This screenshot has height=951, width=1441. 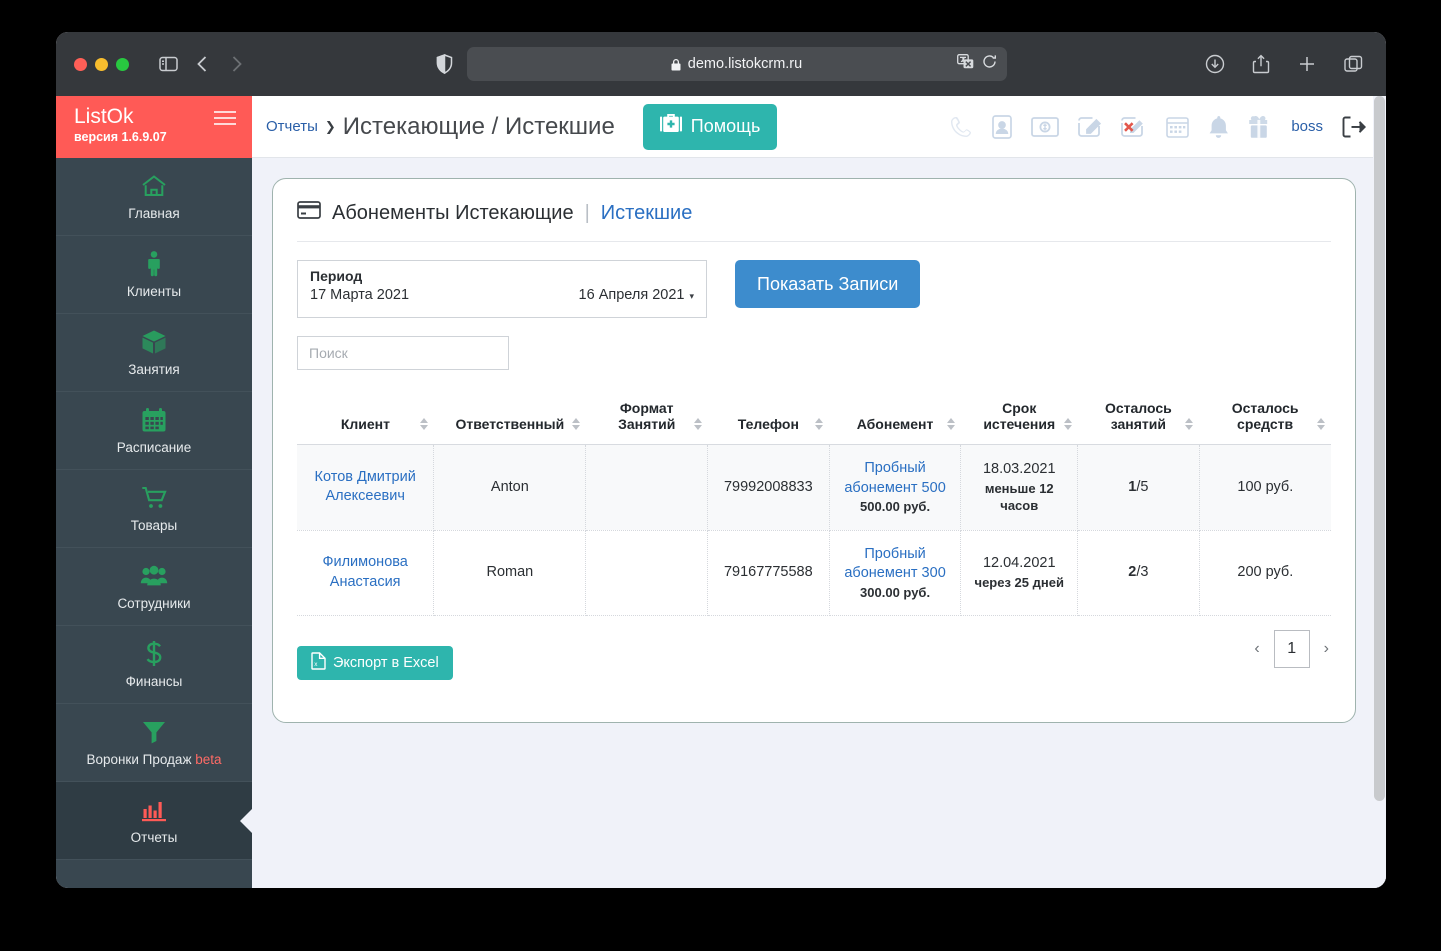 I want to click on user-menu: boss, so click(x=1307, y=126).